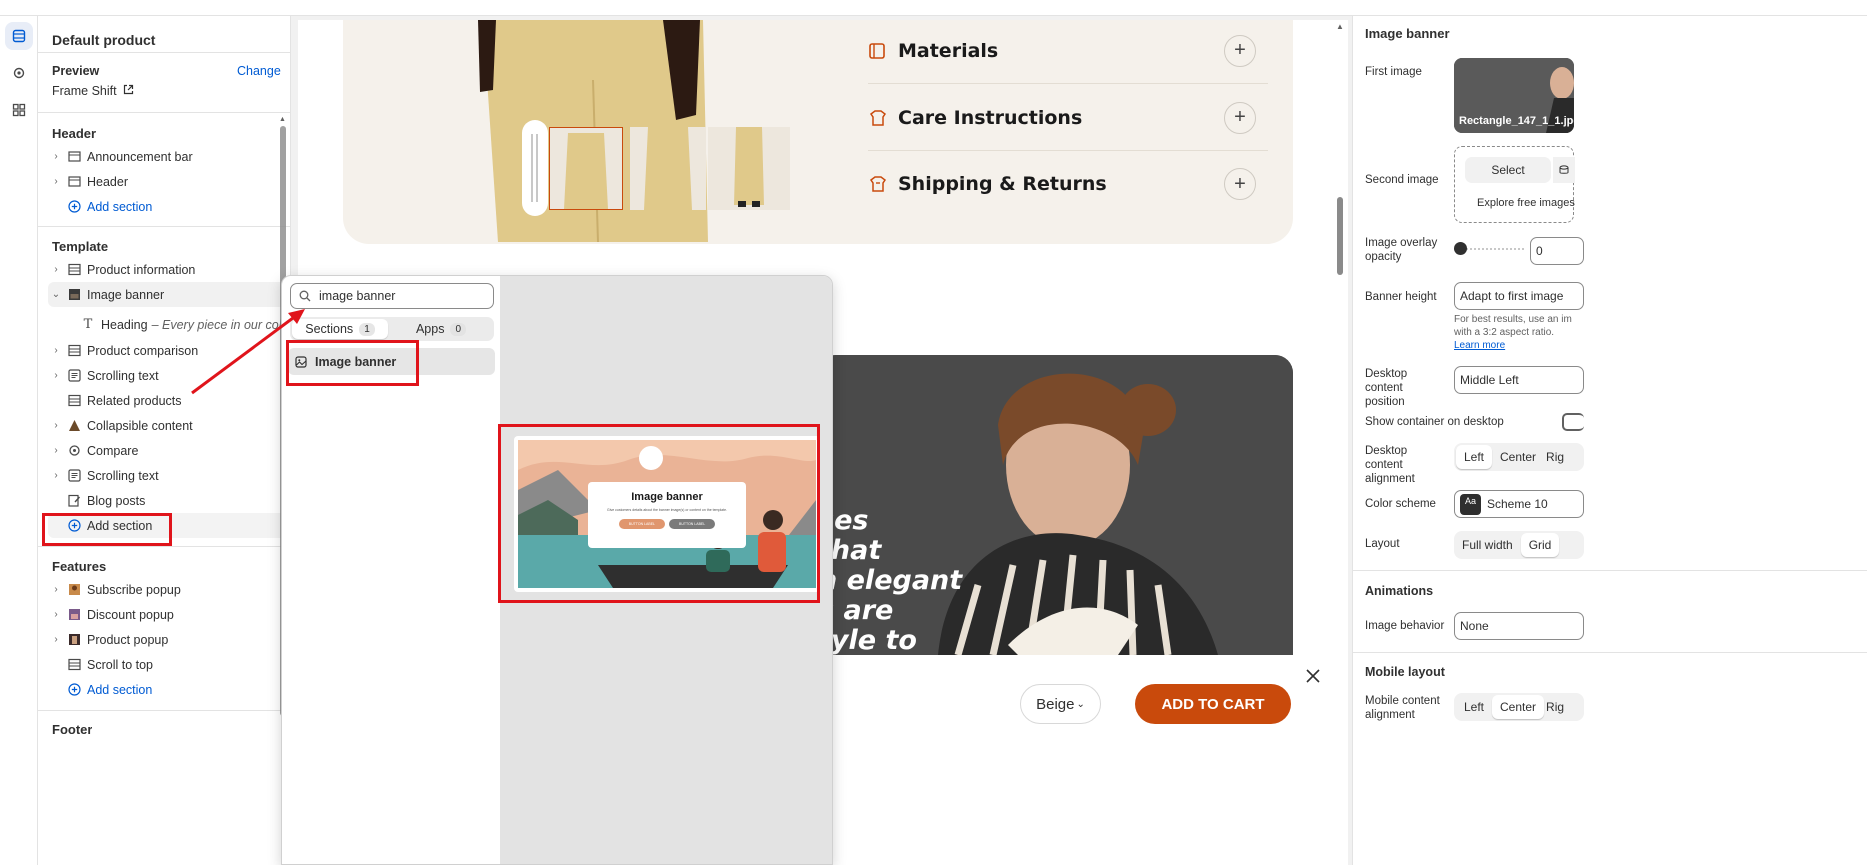  I want to click on section-scrolling-text-2: › Scrolling text, so click(177, 475).